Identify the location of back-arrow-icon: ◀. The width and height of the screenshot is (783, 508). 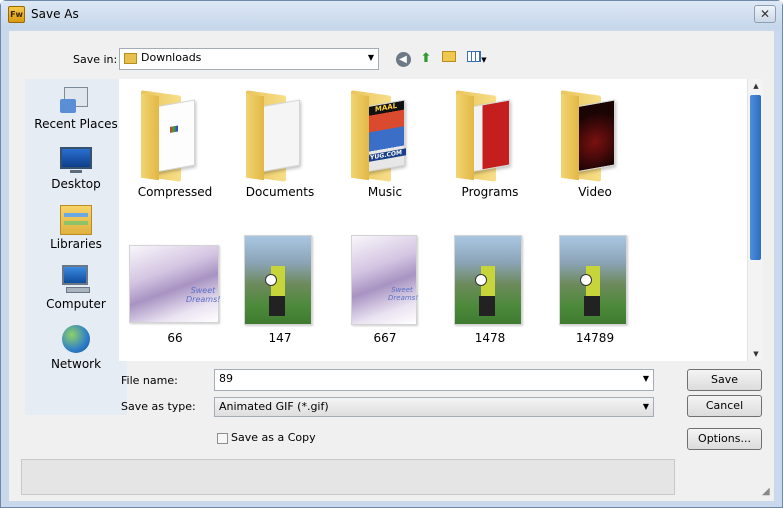
(403, 59).